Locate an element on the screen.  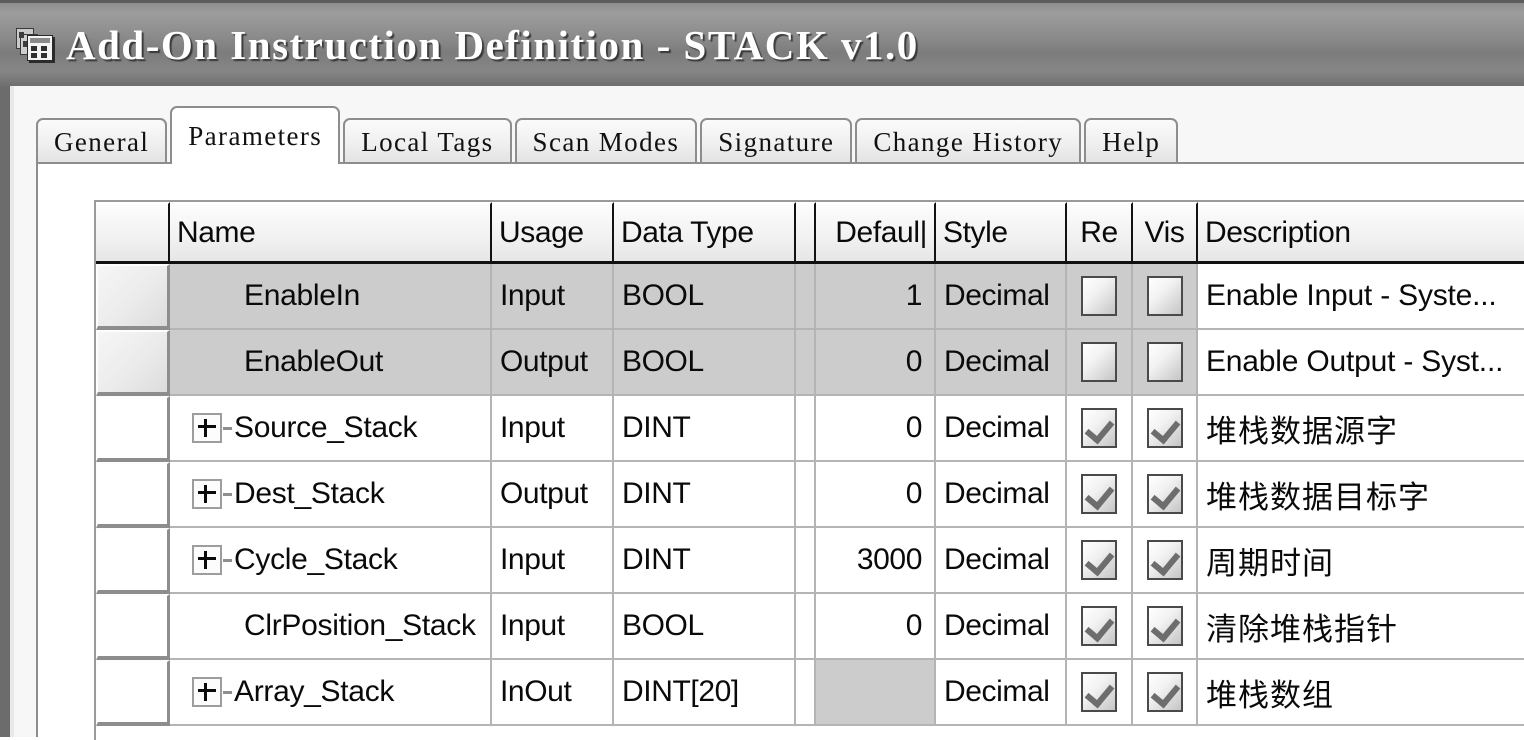
parameter-description-cell: 清除堆栈指针 is located at coordinates (1361, 627).